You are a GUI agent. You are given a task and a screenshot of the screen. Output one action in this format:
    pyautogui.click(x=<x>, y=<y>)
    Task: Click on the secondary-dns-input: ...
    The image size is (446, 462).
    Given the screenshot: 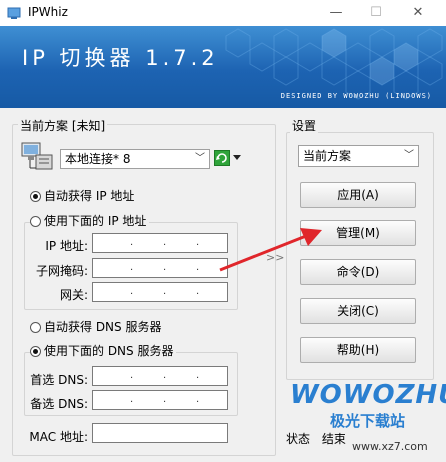 What is the action you would take?
    pyautogui.click(x=160, y=400)
    